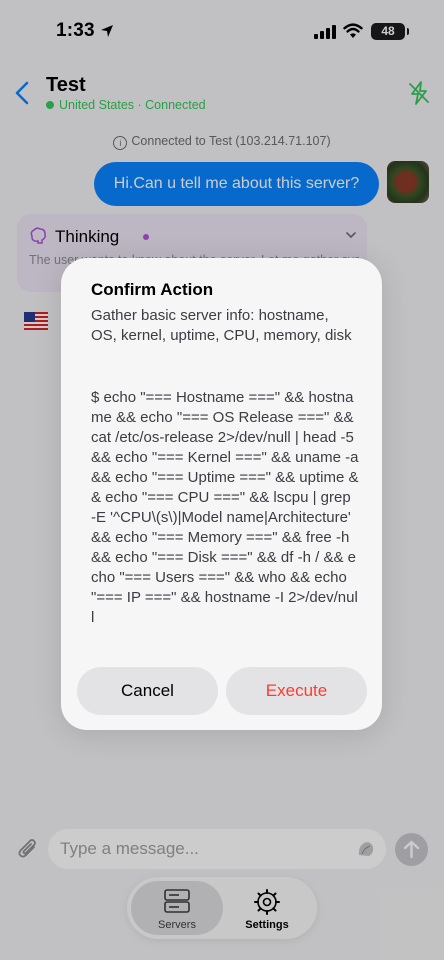 This screenshot has height=960, width=444. I want to click on cancel-button: Cancel, so click(147, 691).